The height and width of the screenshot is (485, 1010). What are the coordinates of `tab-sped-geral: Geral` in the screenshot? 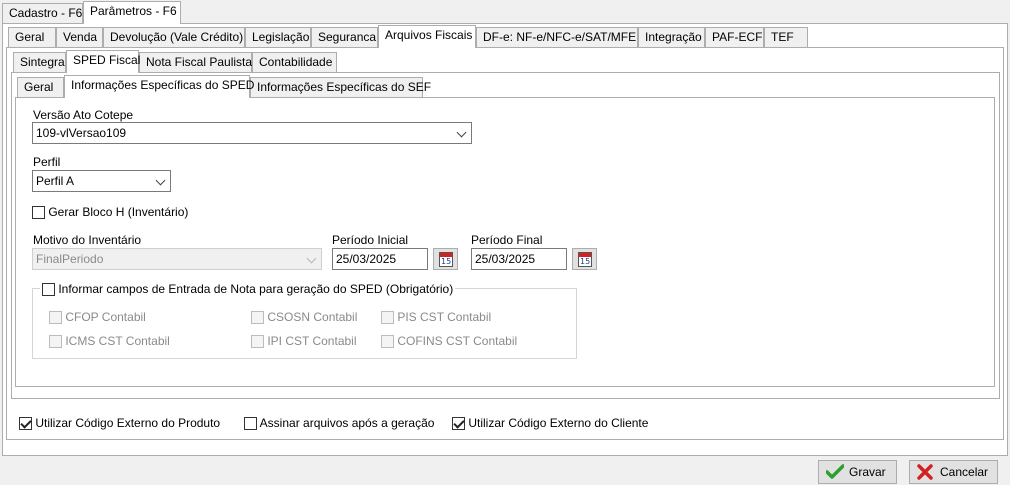 It's located at (40, 87).